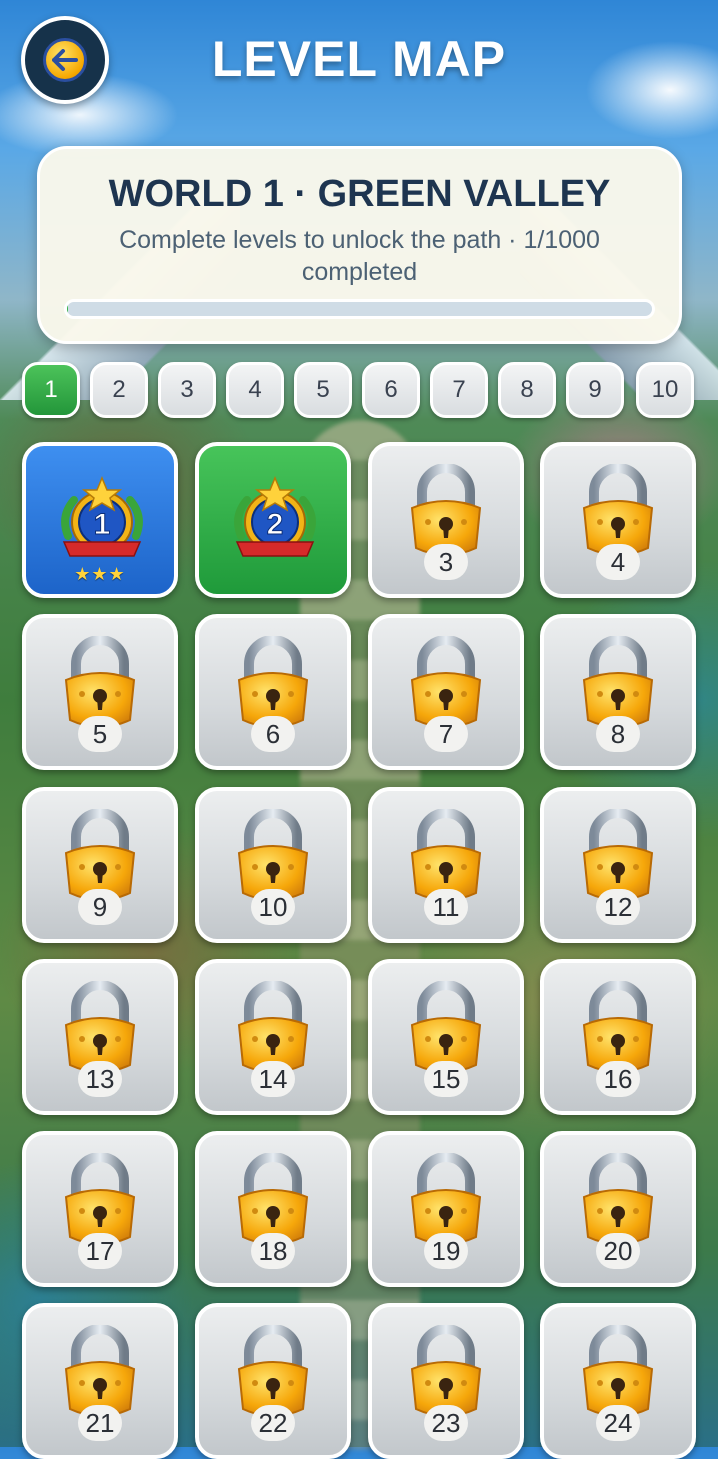 The width and height of the screenshot is (718, 1459). I want to click on level-tile-12: 12, so click(618, 865).